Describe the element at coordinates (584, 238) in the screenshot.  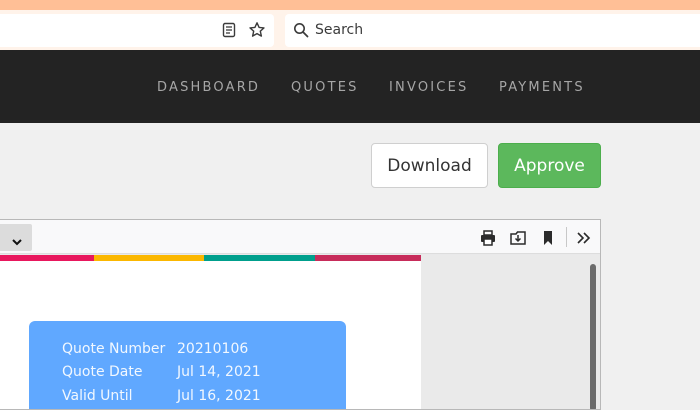
I see `tools-menu-icon` at that location.